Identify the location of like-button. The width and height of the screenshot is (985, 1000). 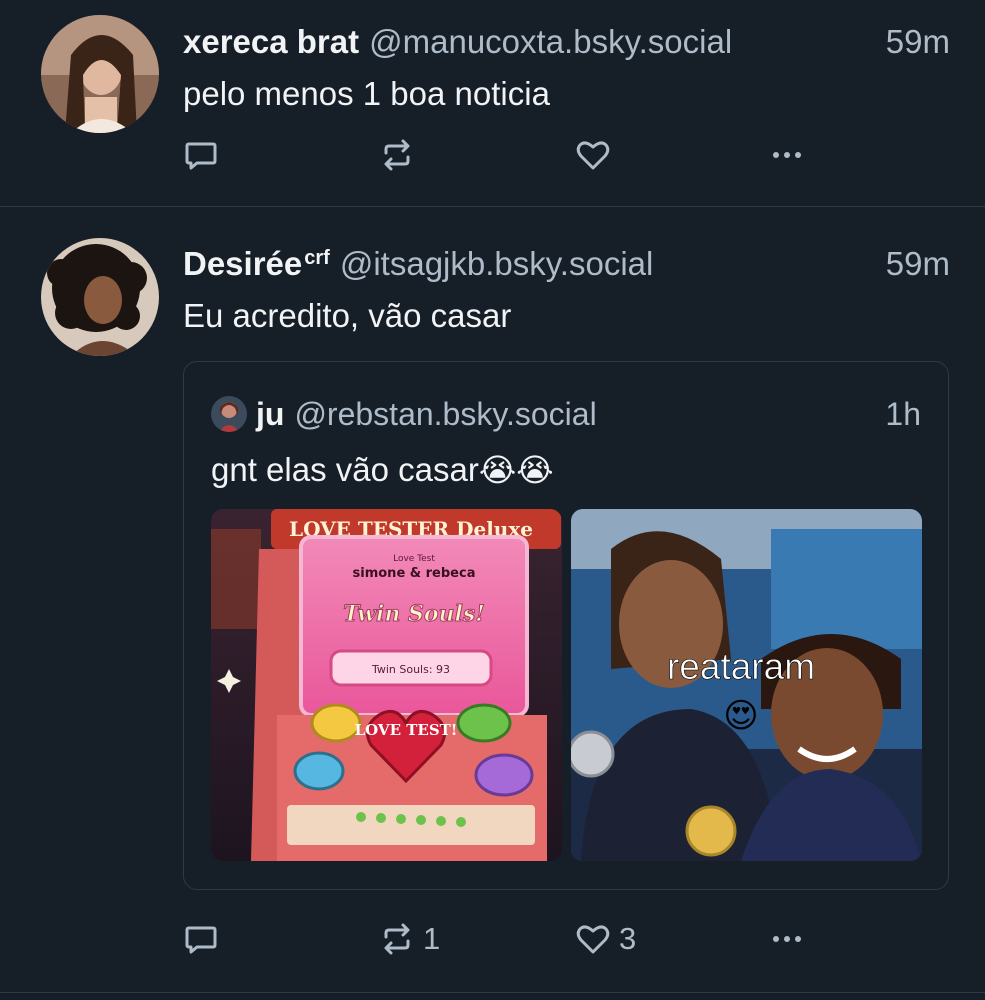
(597, 155).